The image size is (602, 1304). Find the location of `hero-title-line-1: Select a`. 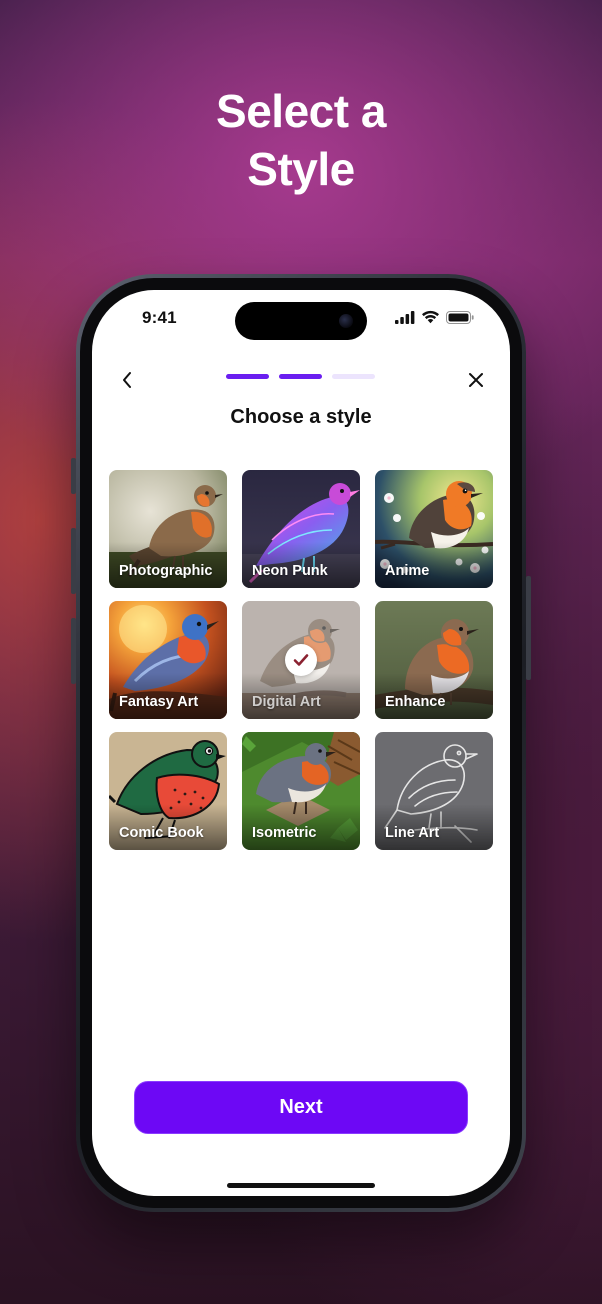

hero-title-line-1: Select a is located at coordinates (301, 111).